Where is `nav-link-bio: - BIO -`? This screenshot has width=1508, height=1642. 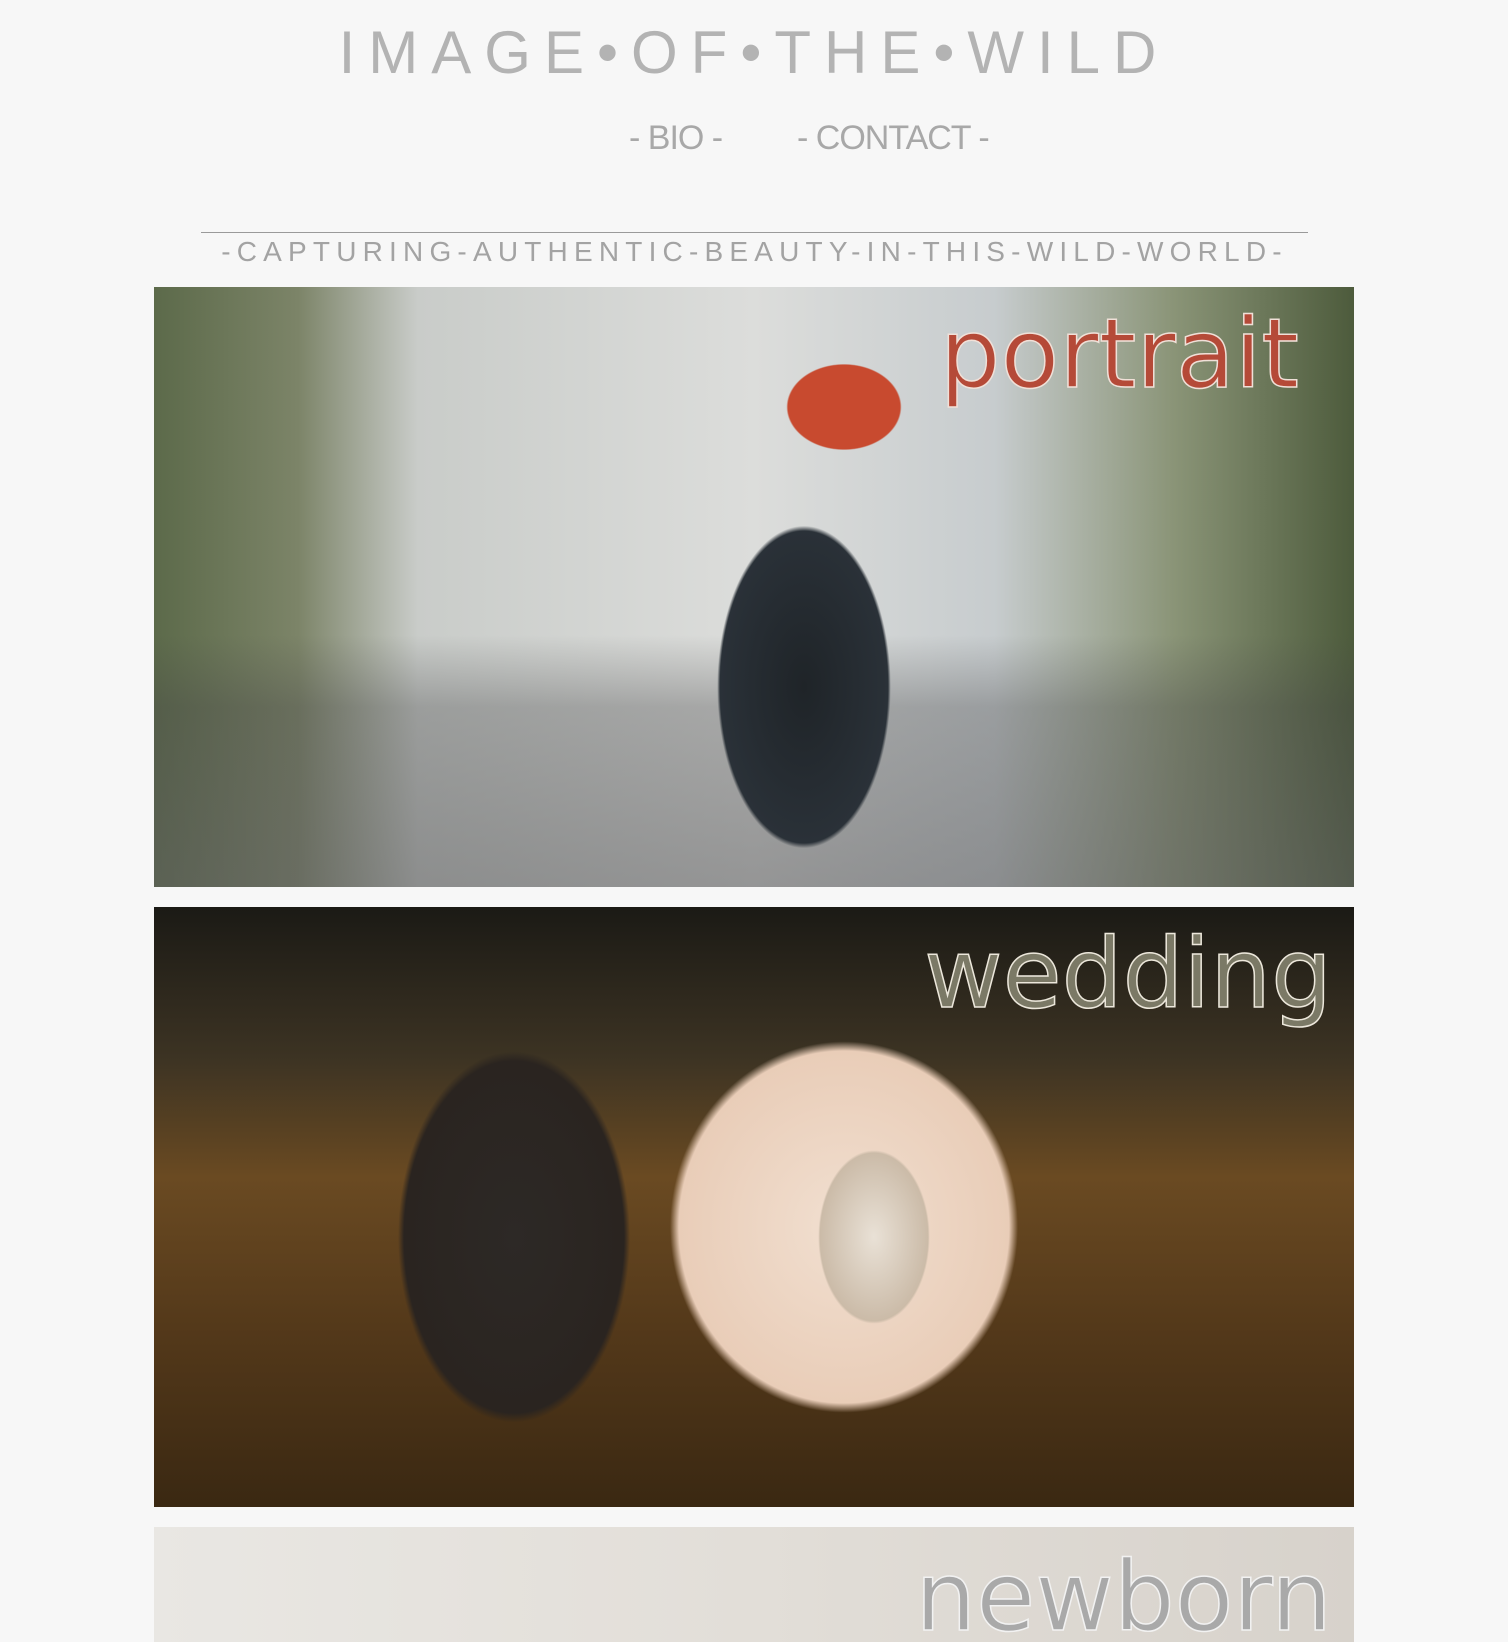 nav-link-bio: - BIO - is located at coordinates (676, 138).